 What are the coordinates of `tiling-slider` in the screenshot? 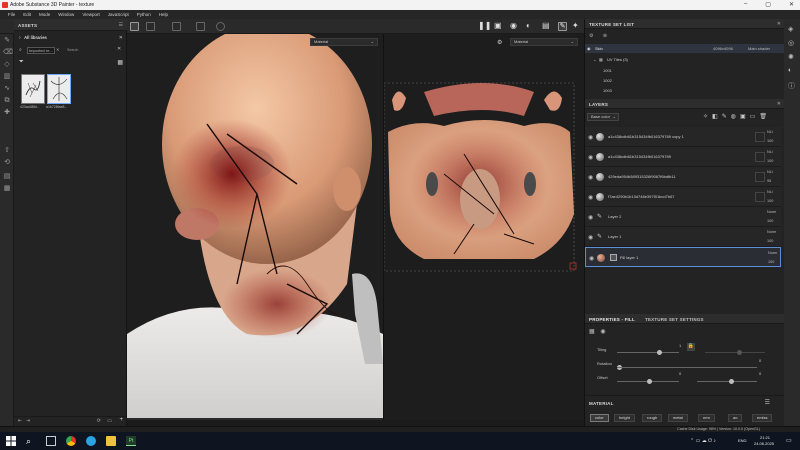 It's located at (648, 352).